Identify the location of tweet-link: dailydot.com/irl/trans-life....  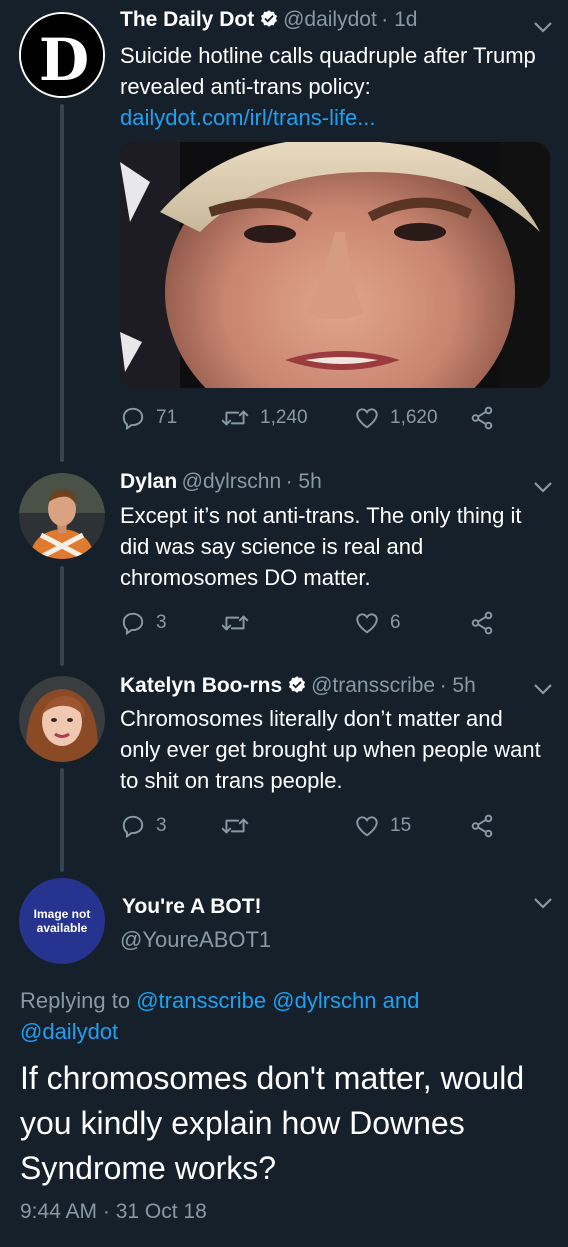
(330, 117).